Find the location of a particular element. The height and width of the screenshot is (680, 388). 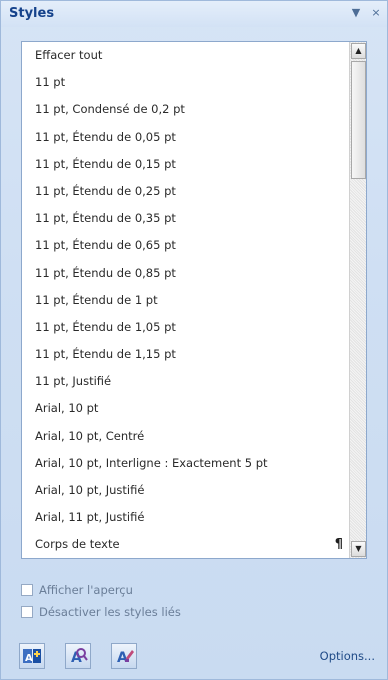

style-item-label: 11 pt, Étendu de 0,85 pt is located at coordinates (105, 272).